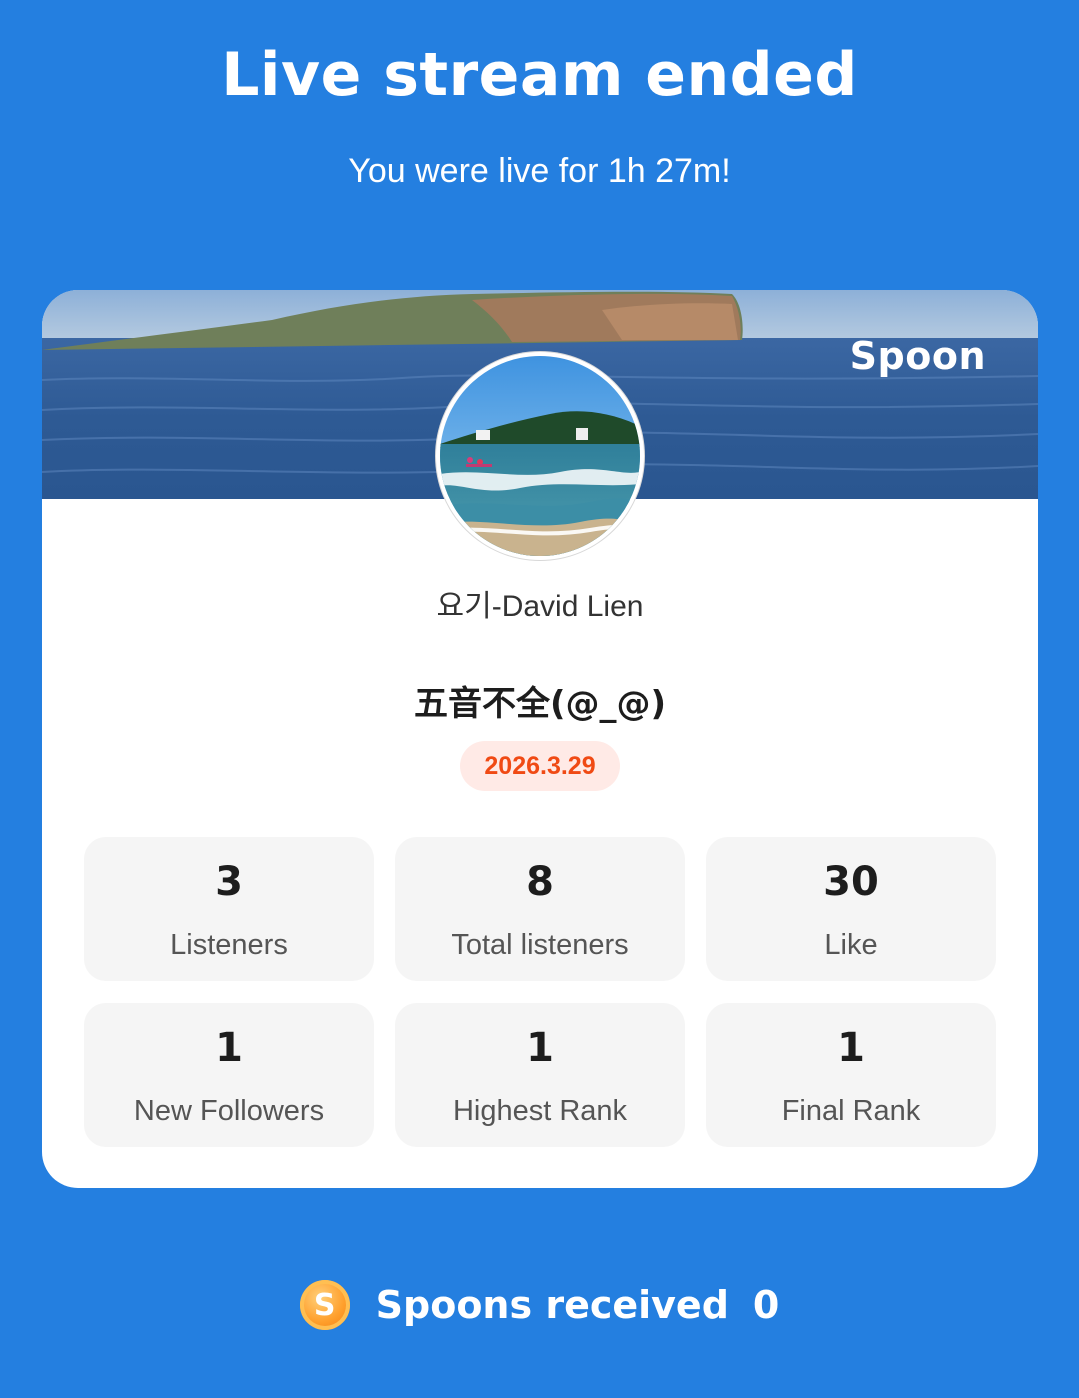 This screenshot has width=1079, height=1398. Describe the element at coordinates (851, 1111) in the screenshot. I see `stat-label: Final Rank` at that location.